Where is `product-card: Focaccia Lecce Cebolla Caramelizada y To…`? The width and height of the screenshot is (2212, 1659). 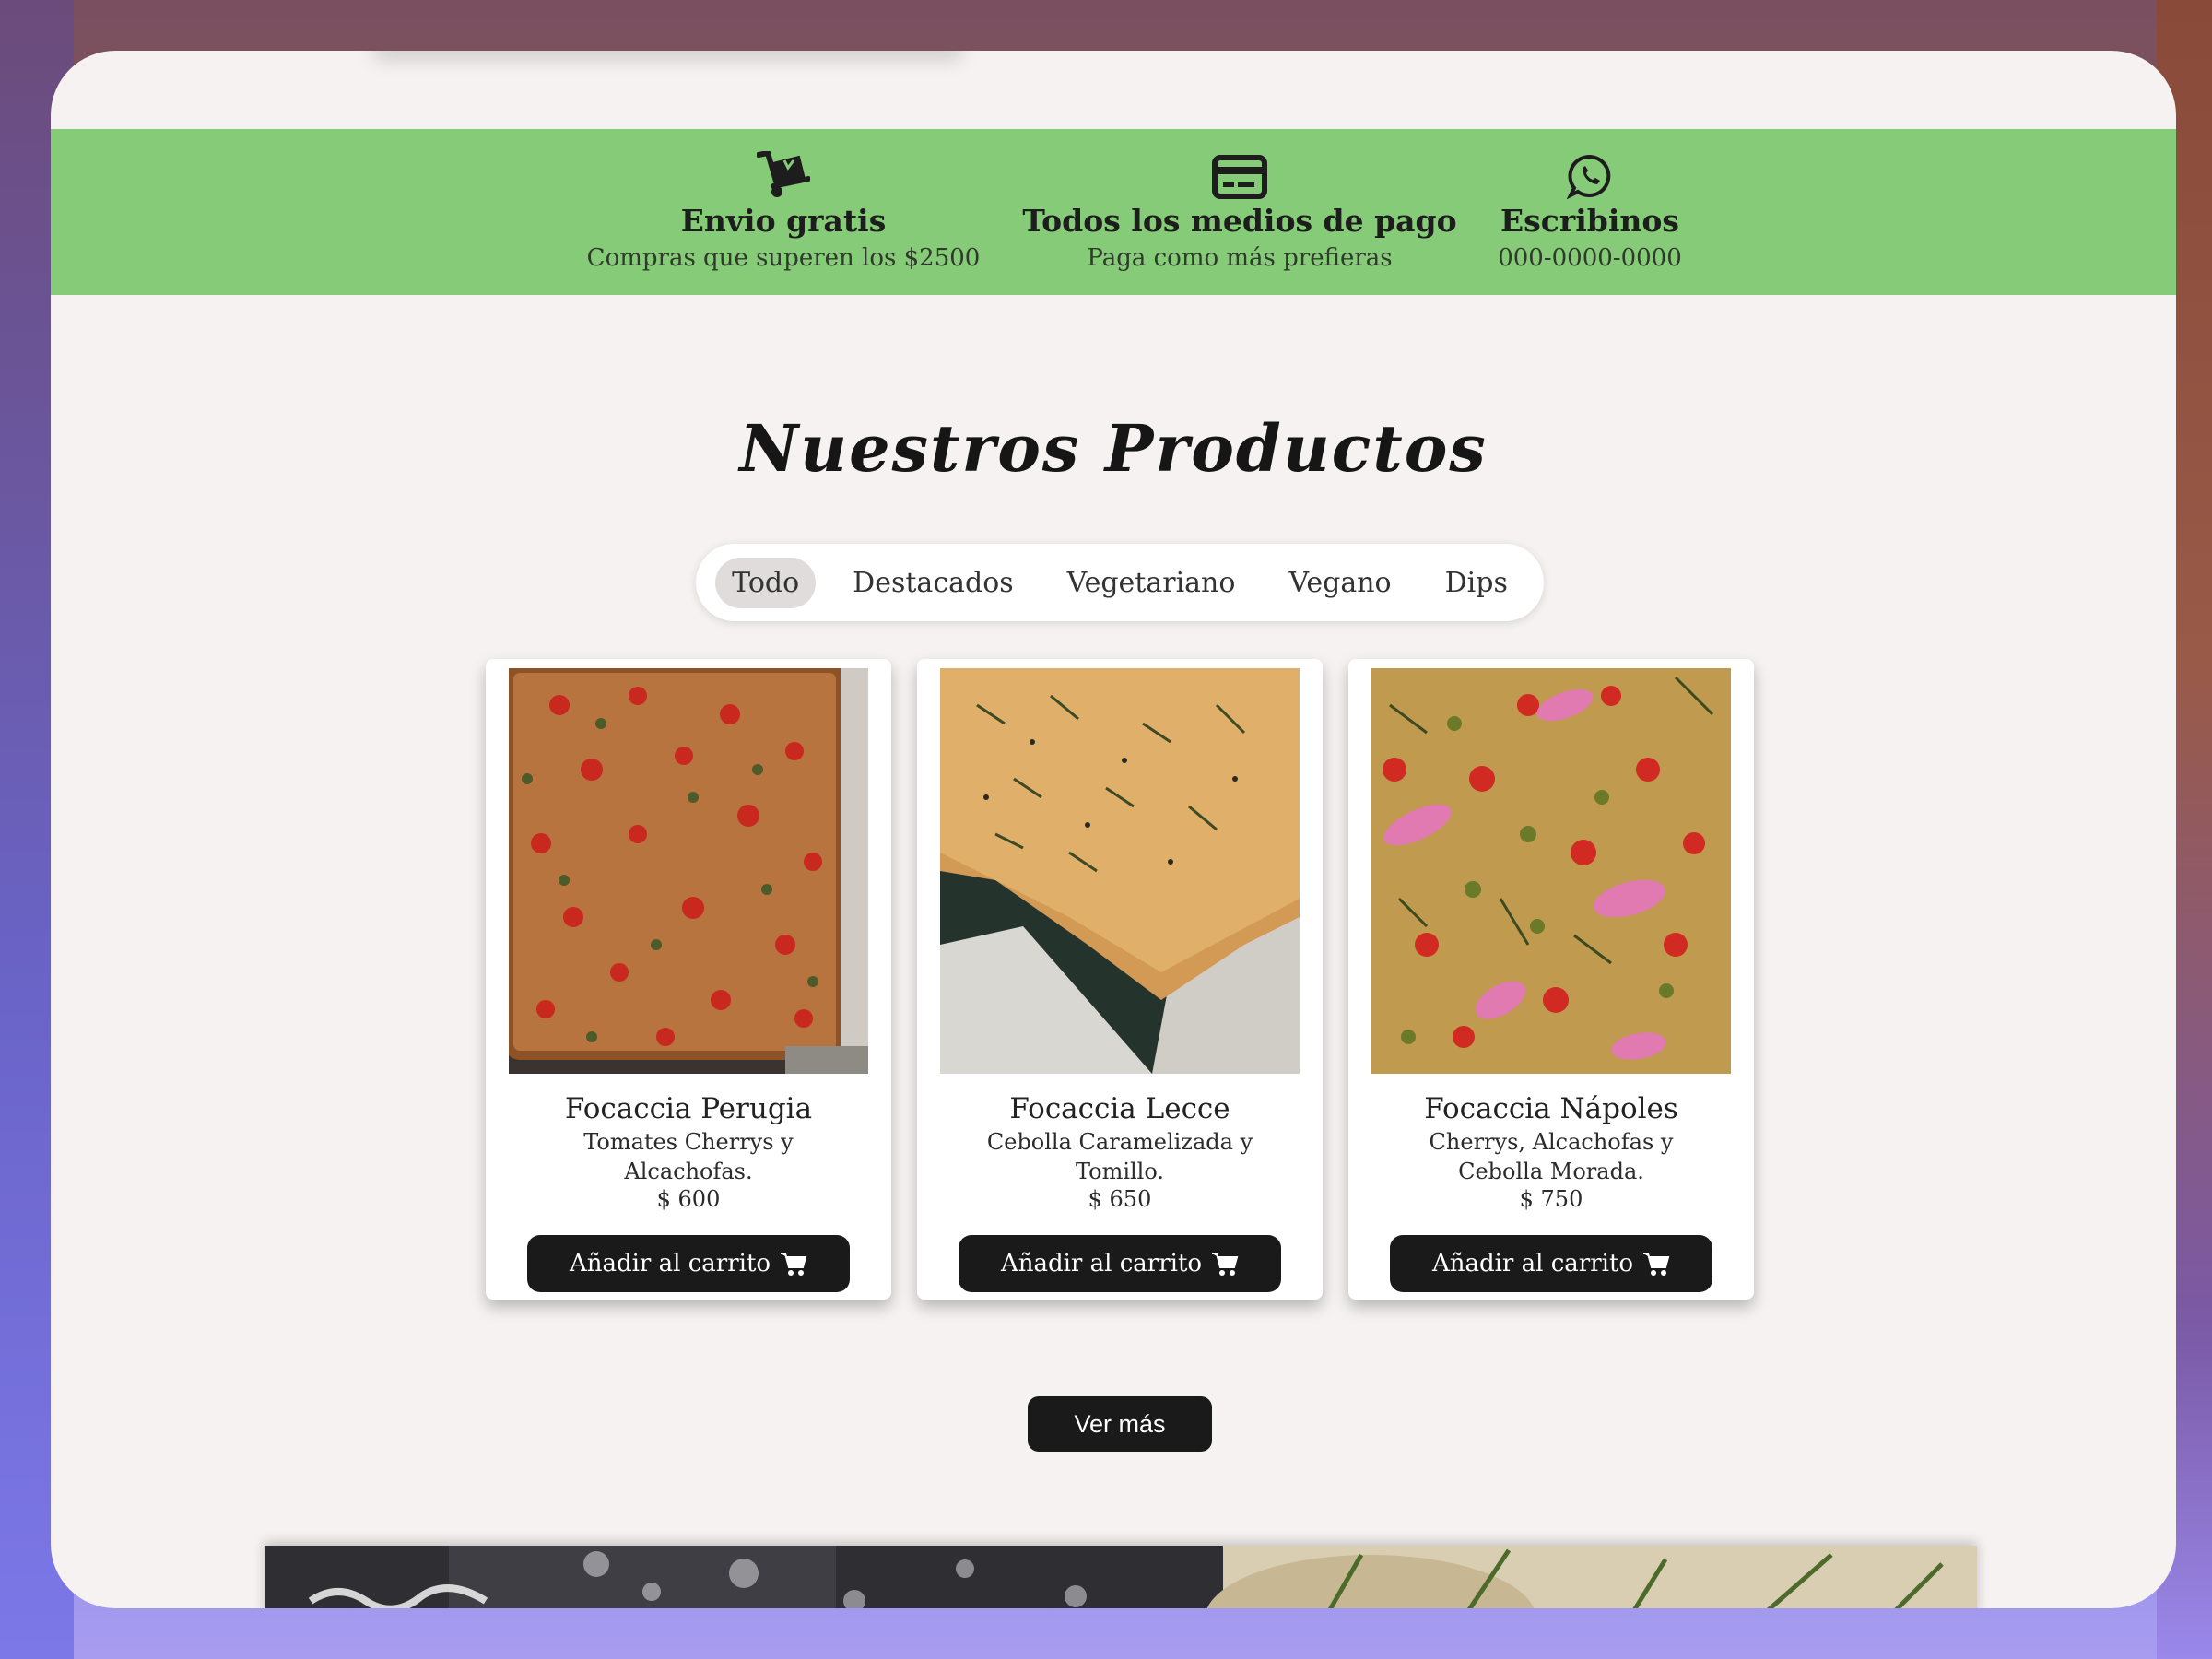 product-card: Focaccia Lecce Cebolla Caramelizada y To… is located at coordinates (1120, 979).